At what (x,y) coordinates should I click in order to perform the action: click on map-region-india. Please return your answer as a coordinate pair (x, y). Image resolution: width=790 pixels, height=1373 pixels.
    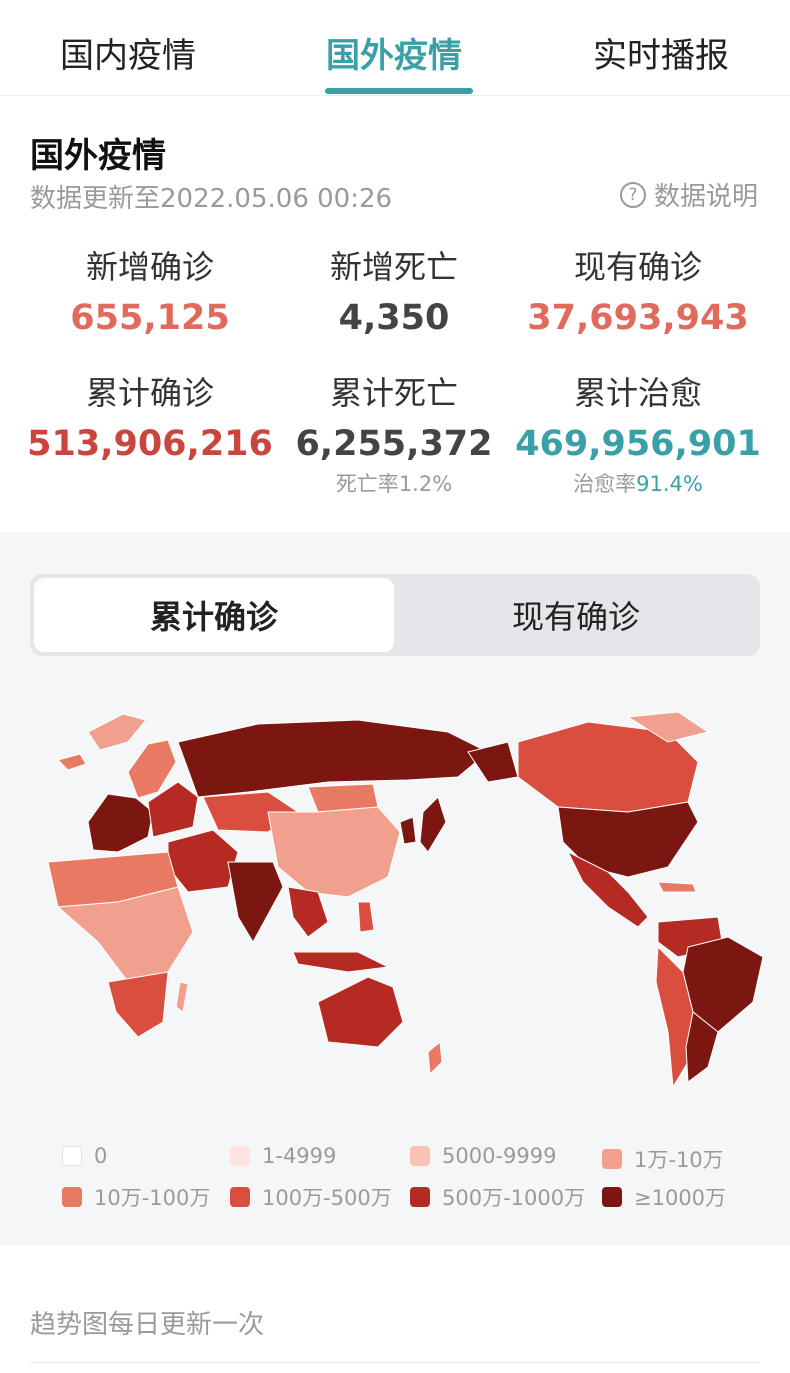
    Looking at the image, I should click on (255, 902).